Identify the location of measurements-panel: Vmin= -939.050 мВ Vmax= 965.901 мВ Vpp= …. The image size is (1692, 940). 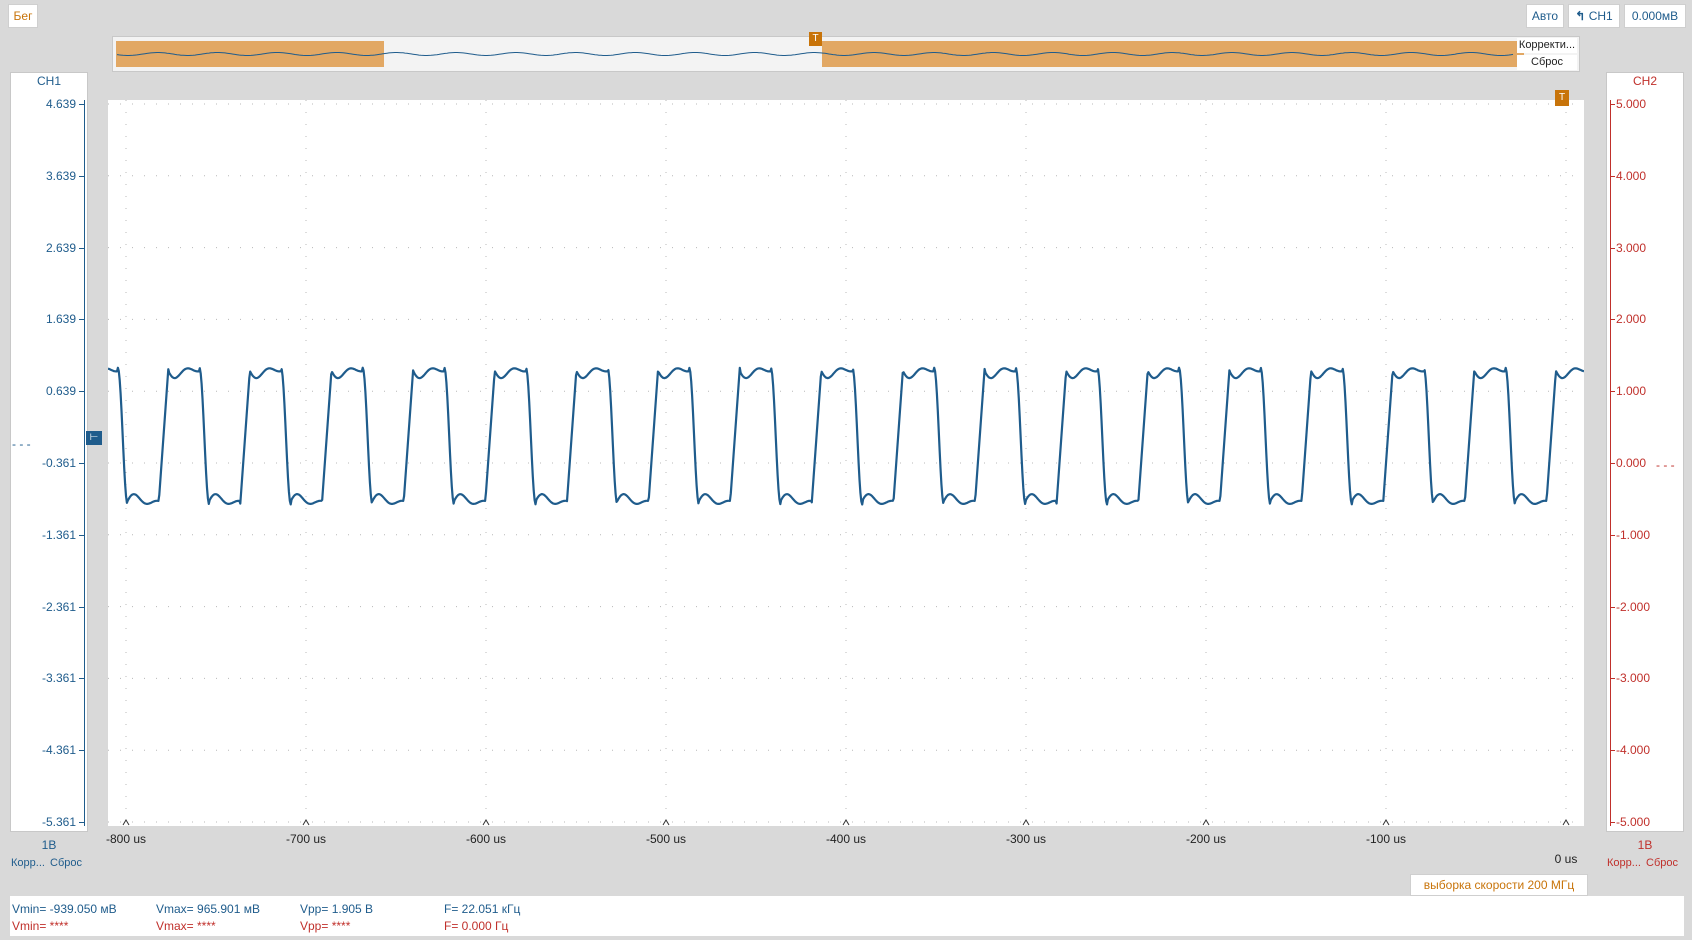
(847, 916).